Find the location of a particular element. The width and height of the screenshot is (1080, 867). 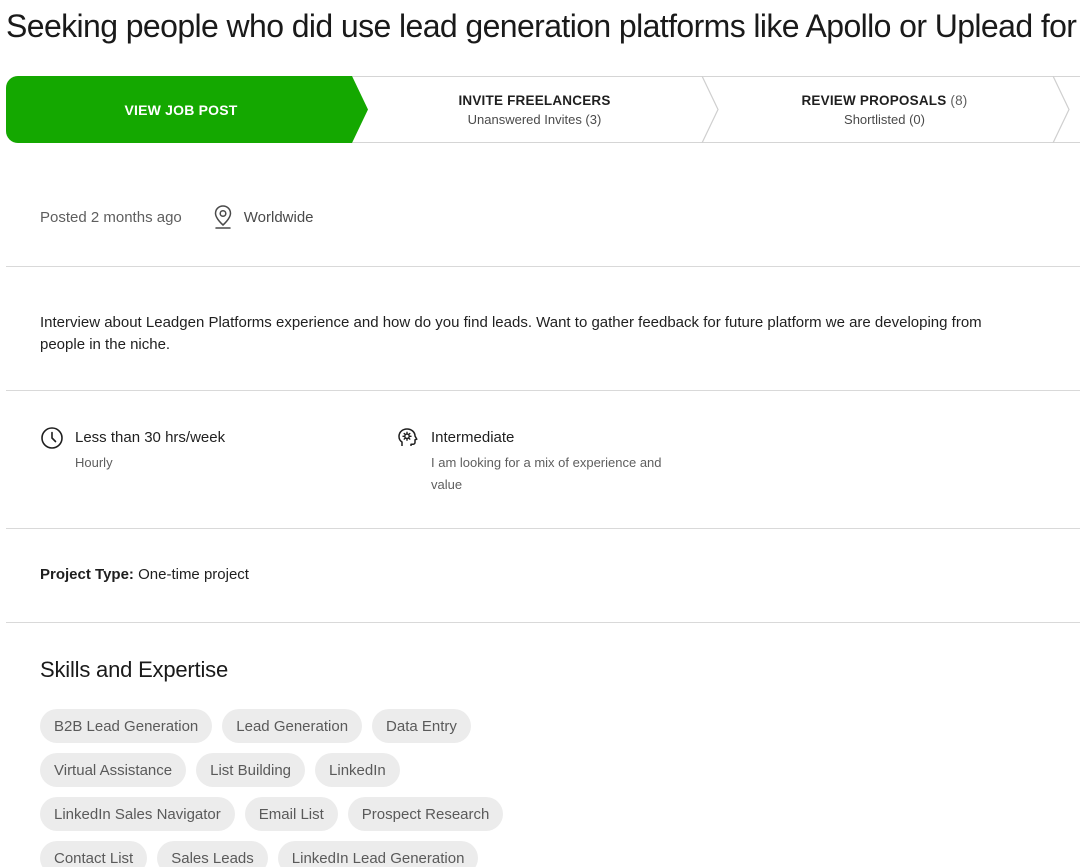

skill-chip: Prospect Research is located at coordinates (425, 814).